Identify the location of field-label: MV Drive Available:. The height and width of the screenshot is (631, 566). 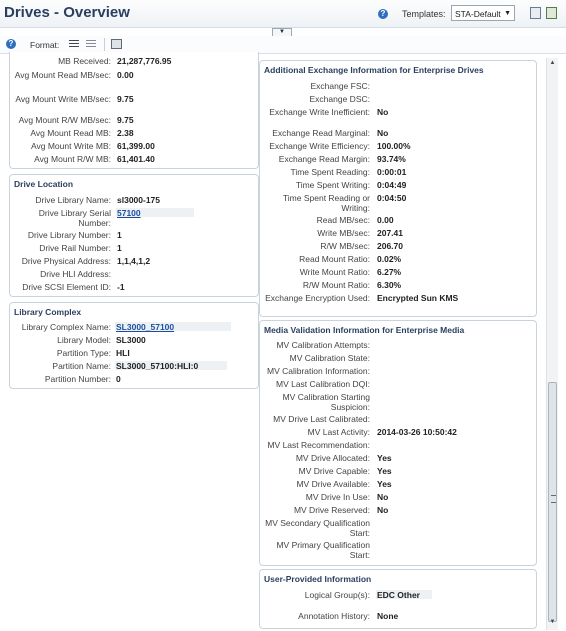
(333, 484).